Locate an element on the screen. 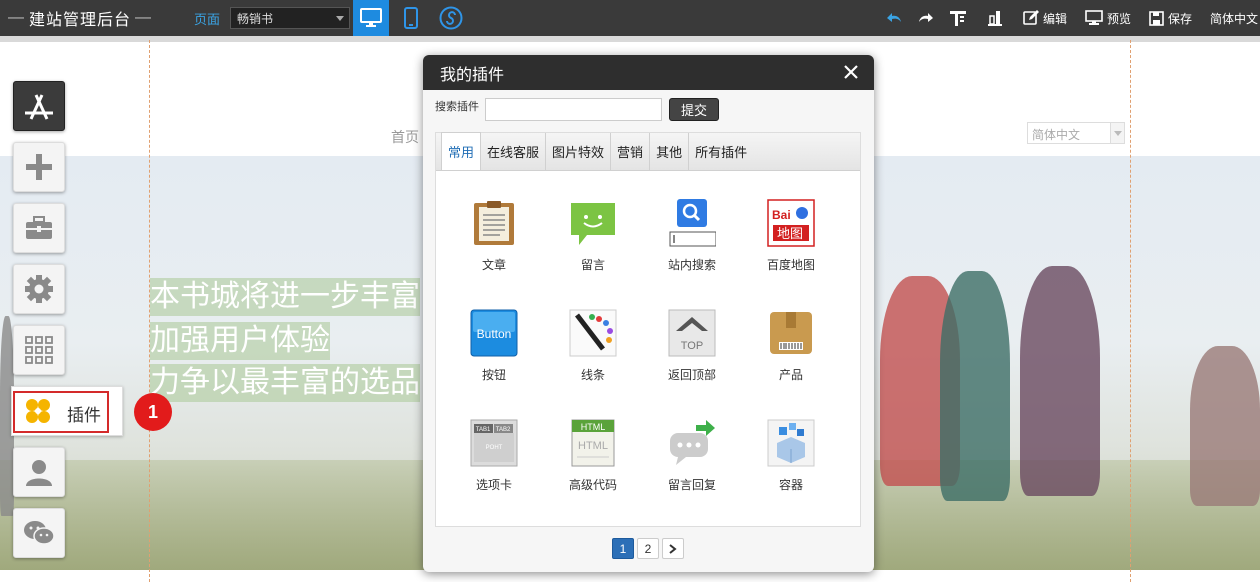 This screenshot has height=582, width=1260. plugin-item-baidu-map: Bai 地图 百度地图 is located at coordinates (791, 236).